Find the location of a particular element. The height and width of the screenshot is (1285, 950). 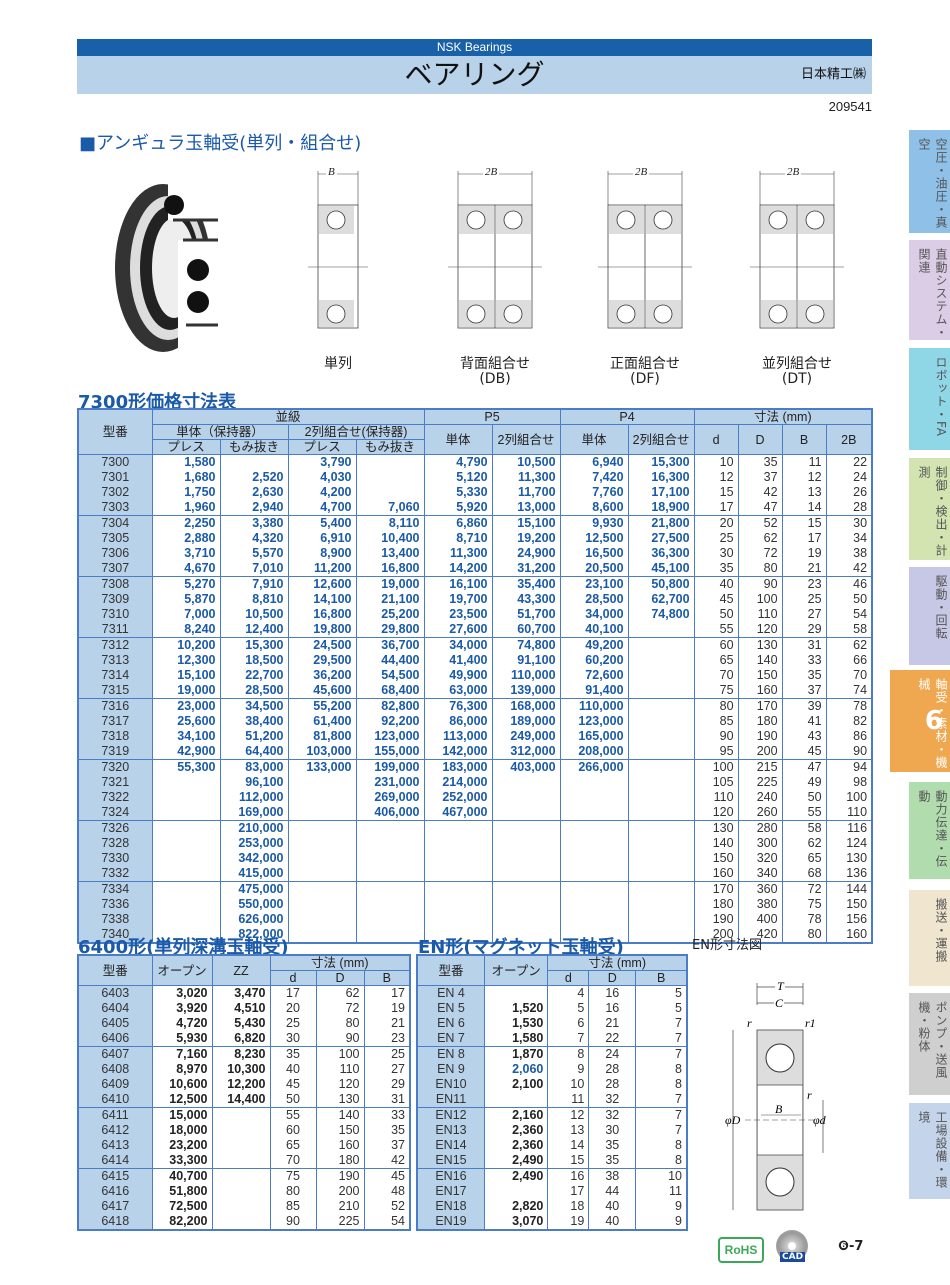

value-cell: 32 is located at coordinates (612, 1100).